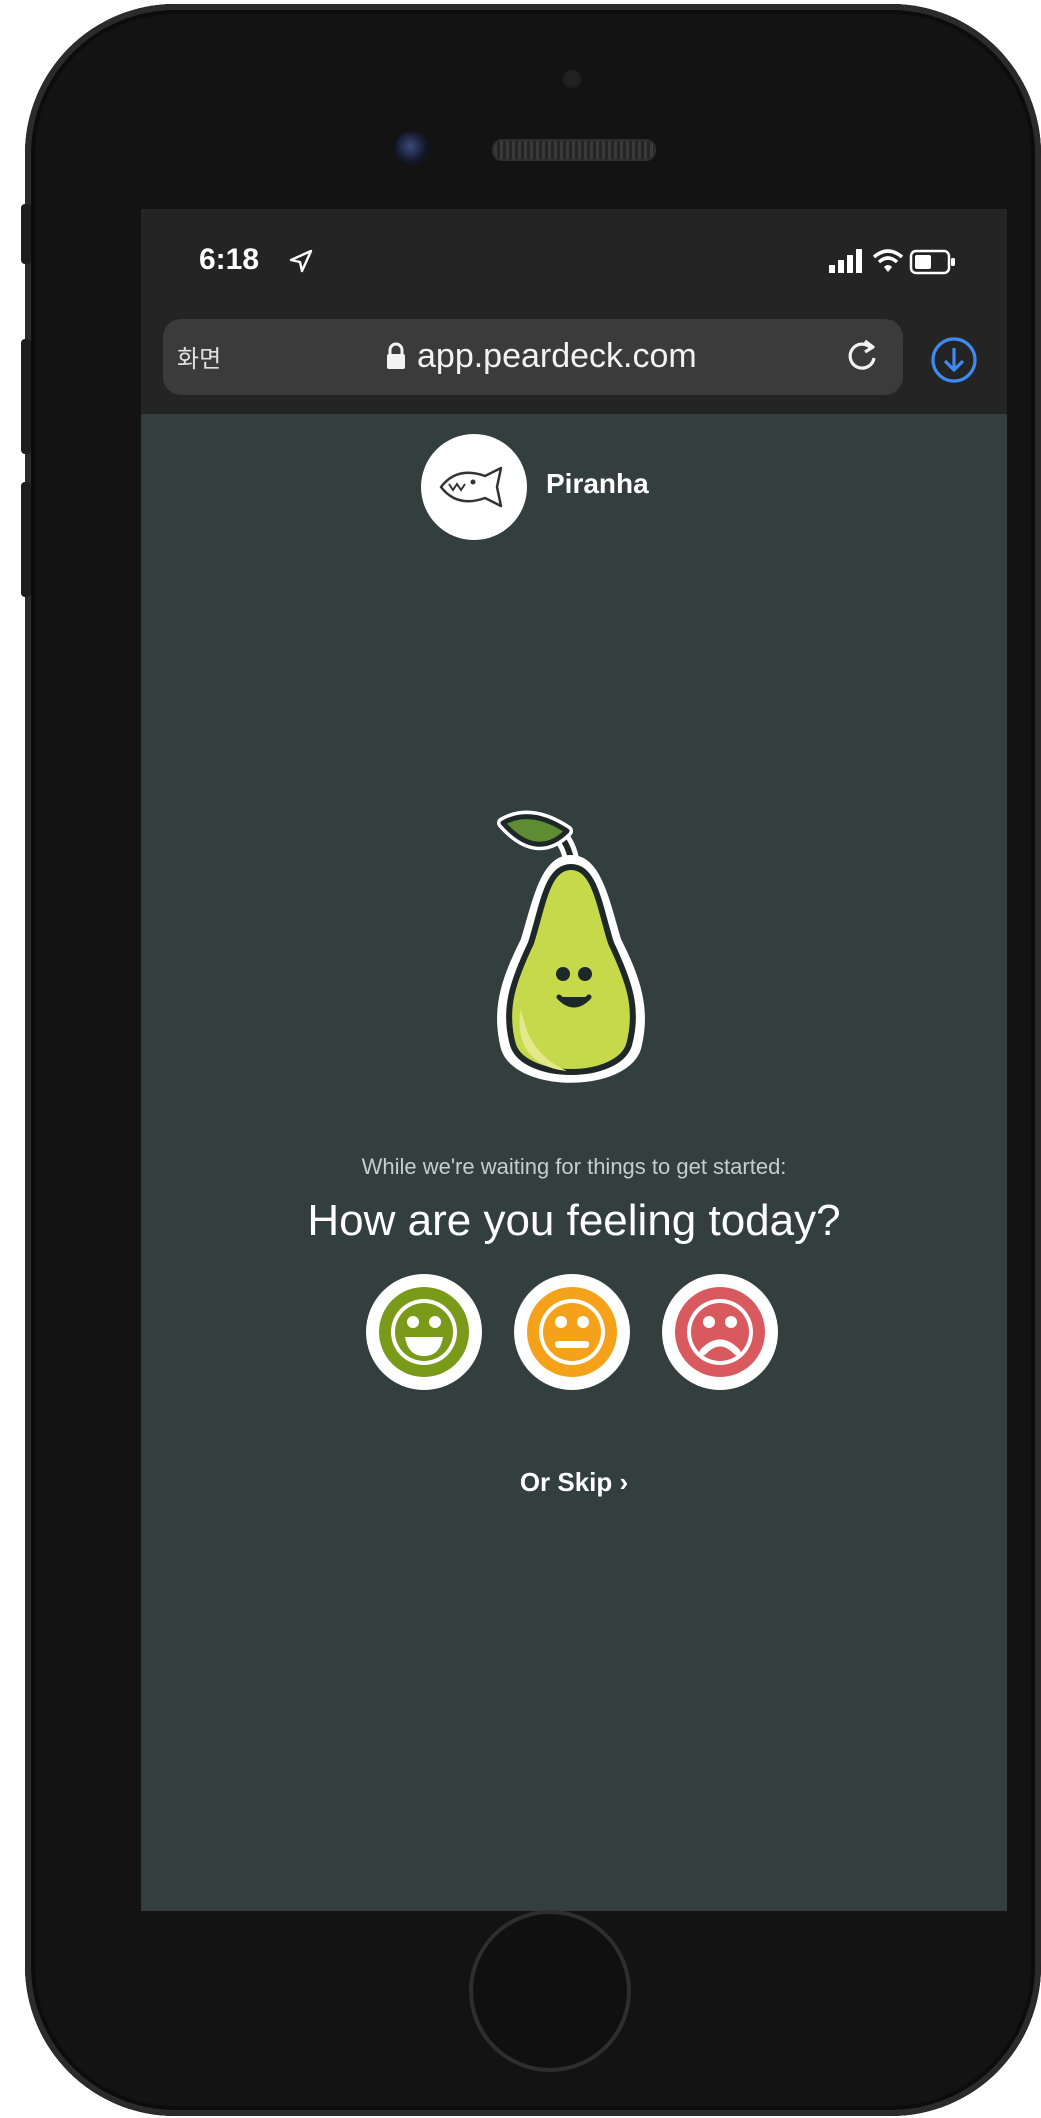 The image size is (1041, 2118). What do you see at coordinates (26, 234) in the screenshot?
I see `mute-switch` at bounding box center [26, 234].